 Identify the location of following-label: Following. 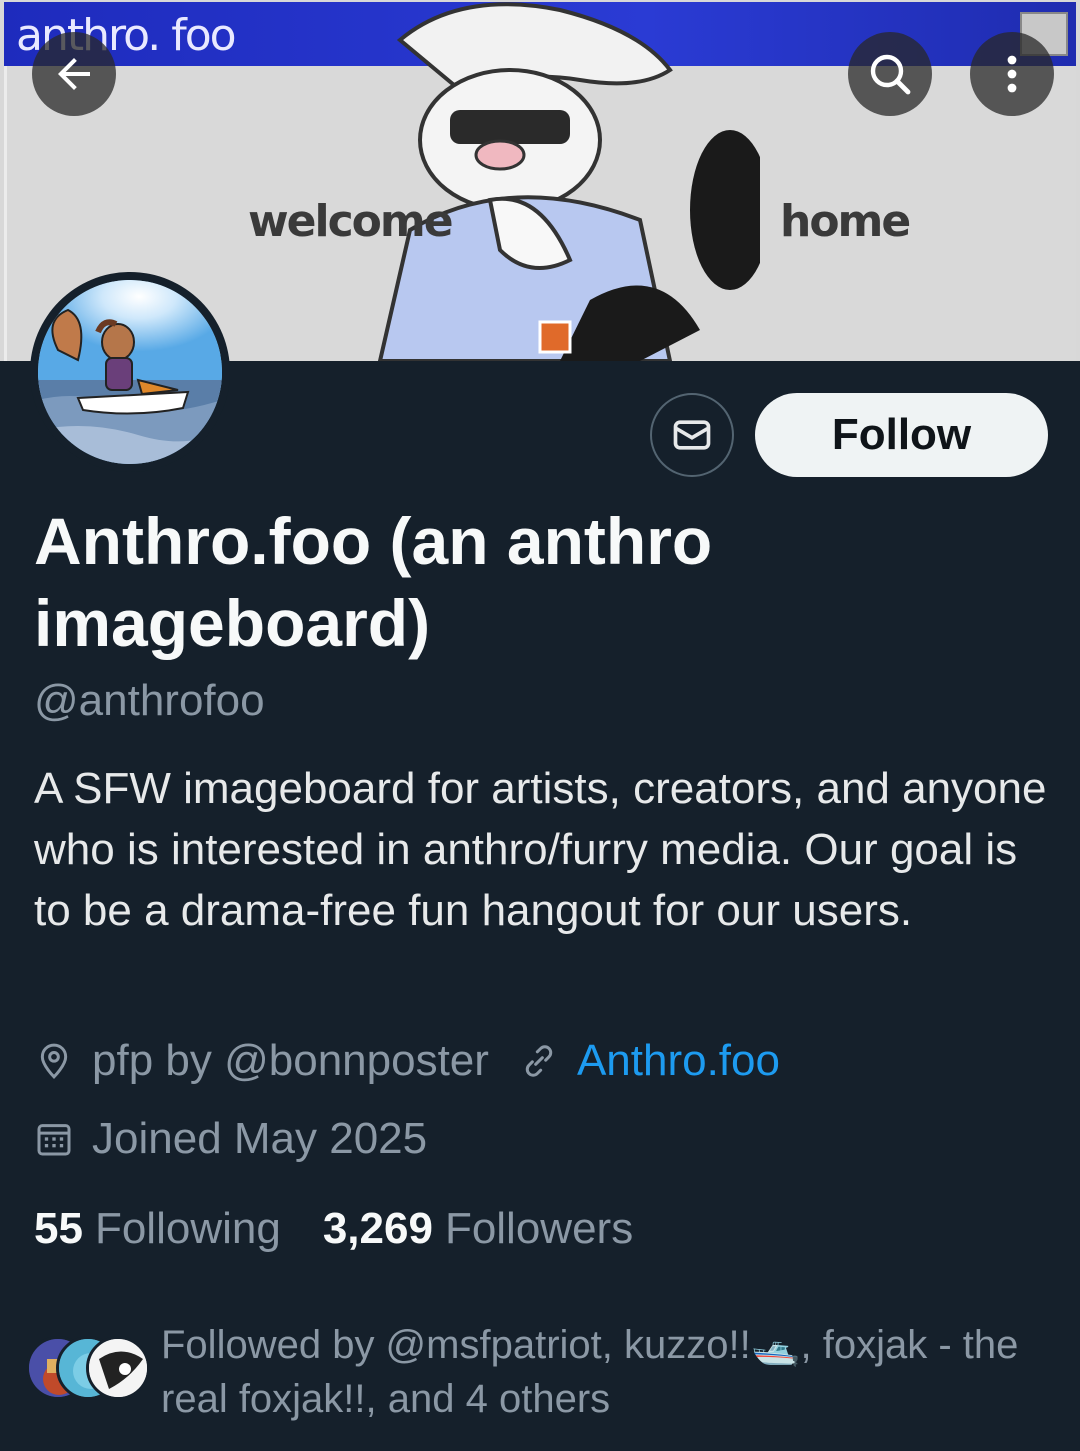
(187, 1228).